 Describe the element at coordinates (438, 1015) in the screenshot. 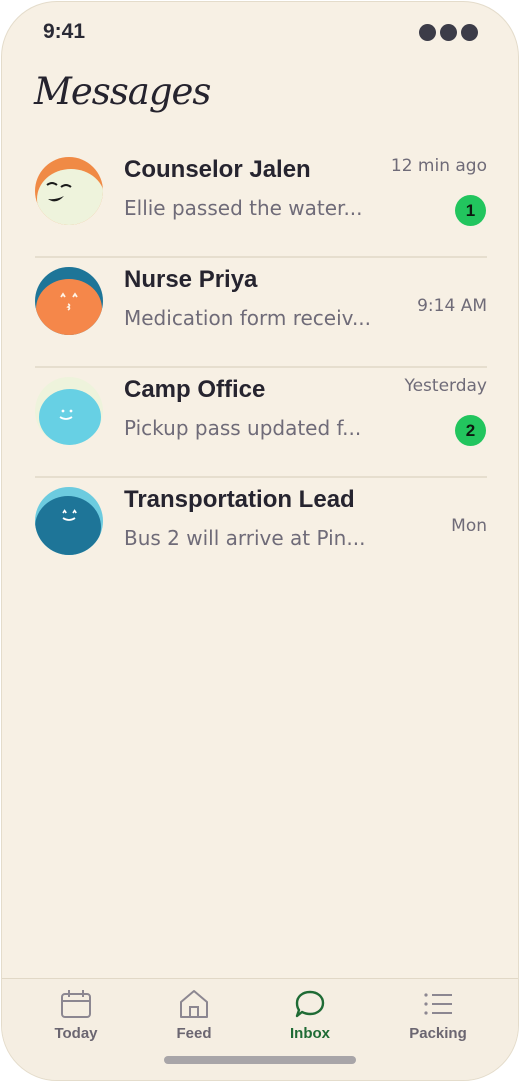

I see `tab-packing: Packing` at that location.